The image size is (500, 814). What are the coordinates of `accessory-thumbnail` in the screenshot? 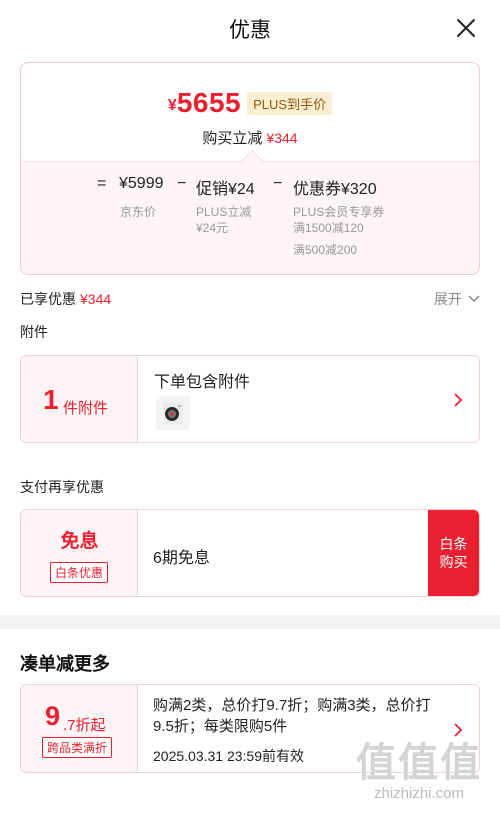 It's located at (173, 413).